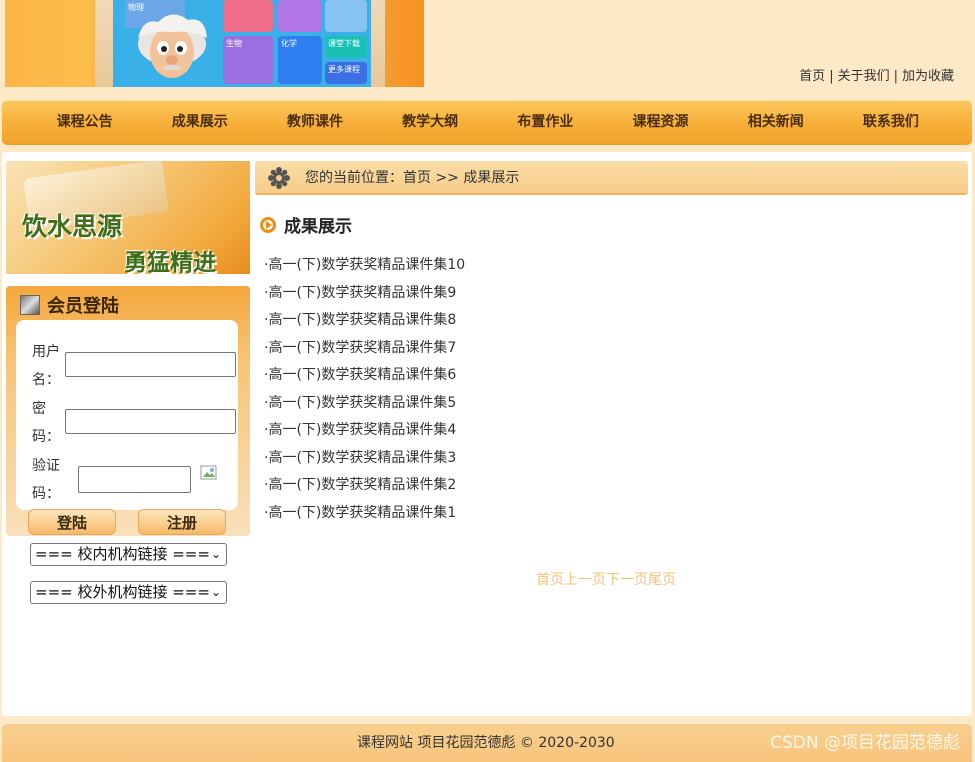  I want to click on internal-links-select: === 校内机构链接 === ⌄, so click(128, 554).